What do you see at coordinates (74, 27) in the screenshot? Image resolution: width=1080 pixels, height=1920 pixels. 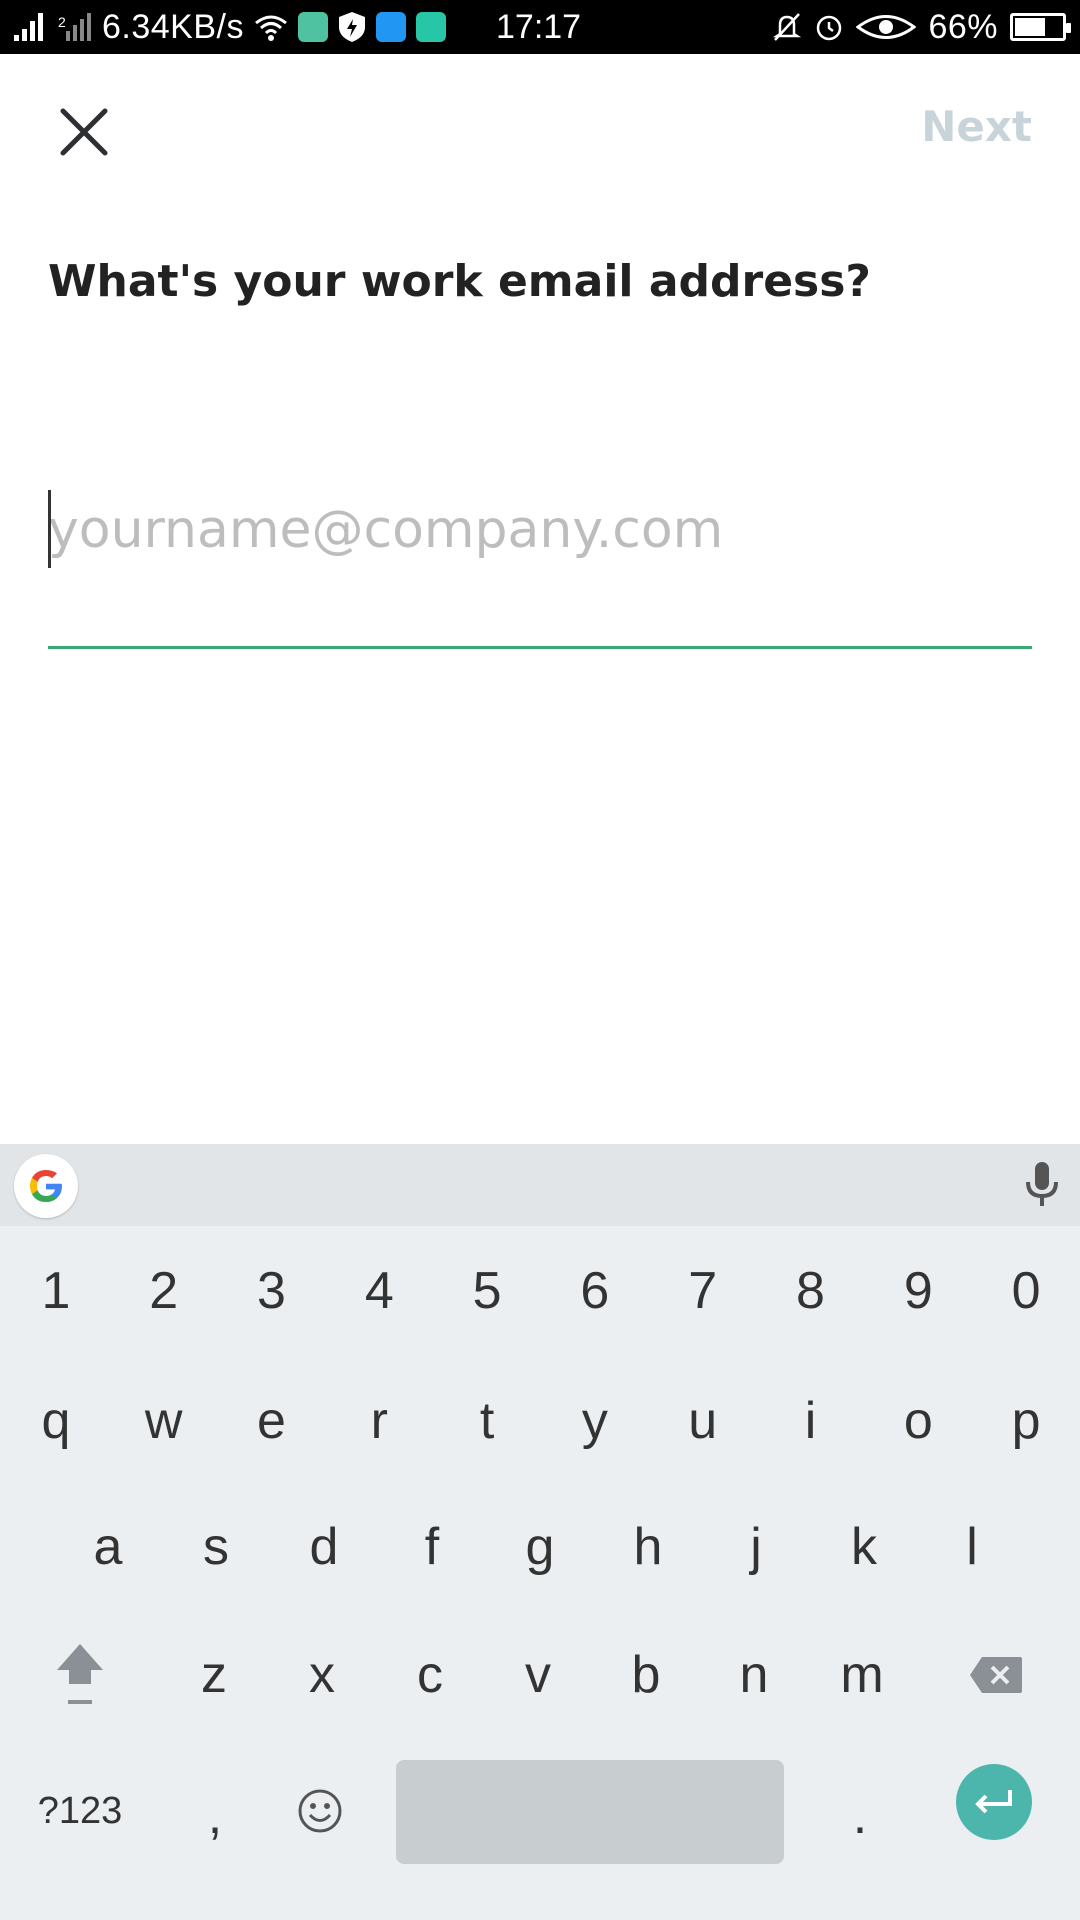 I see `signal-2-icon: 2` at bounding box center [74, 27].